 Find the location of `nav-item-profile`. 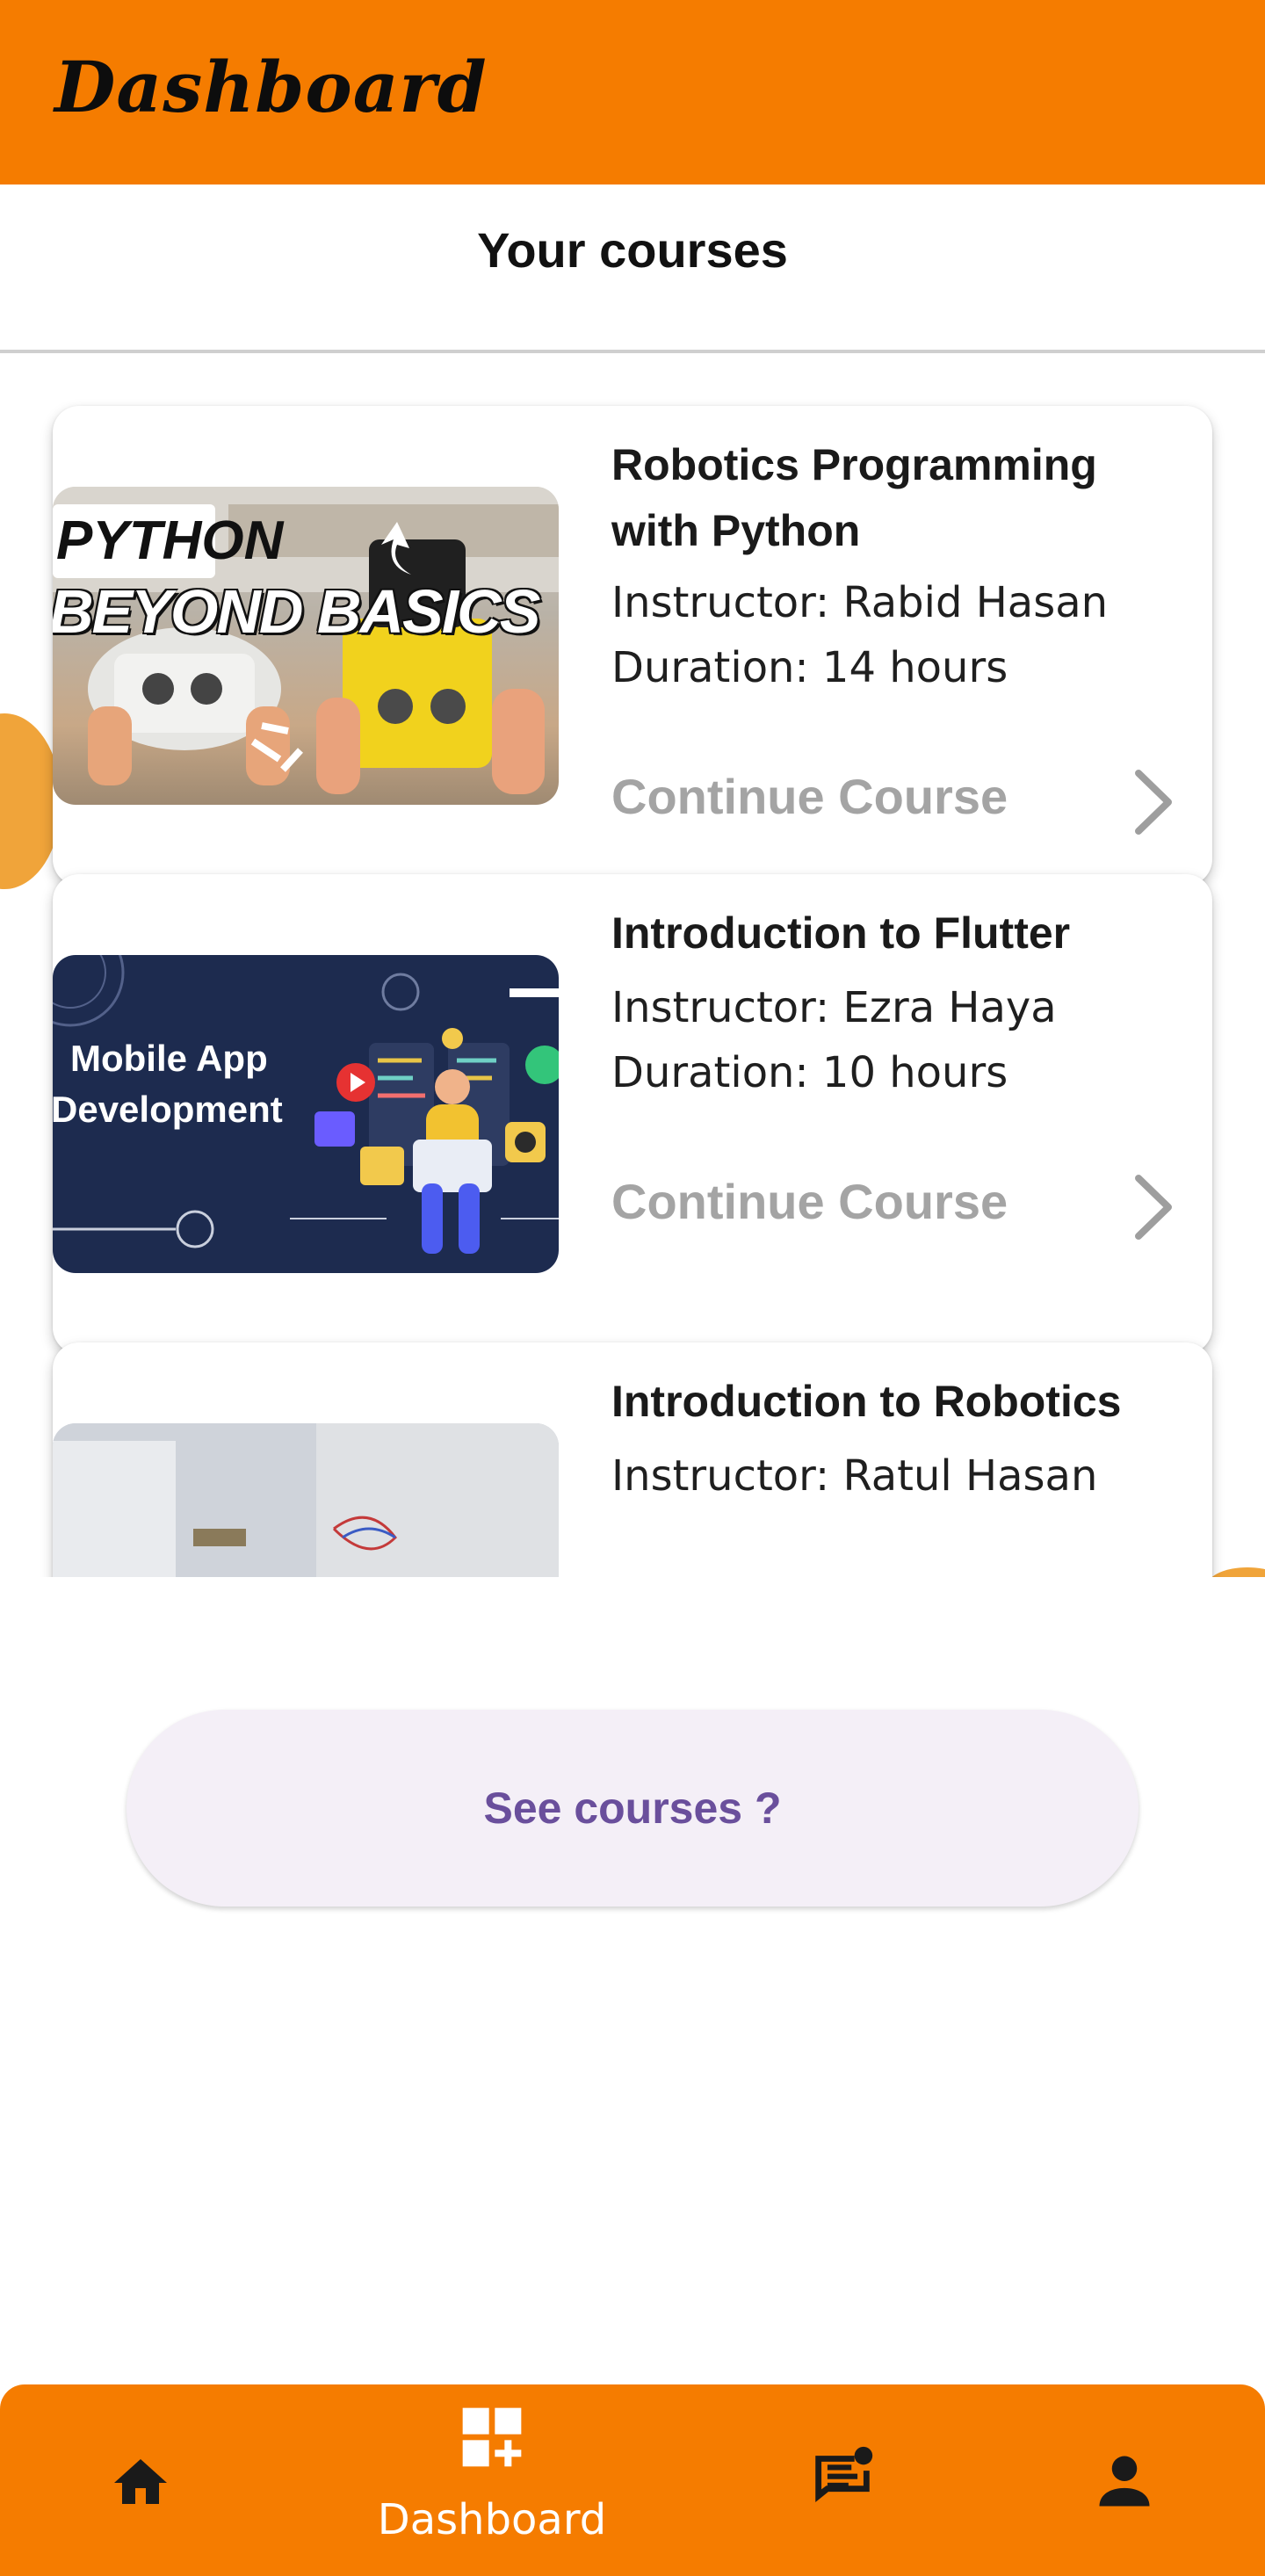

nav-item-profile is located at coordinates (1124, 2480).